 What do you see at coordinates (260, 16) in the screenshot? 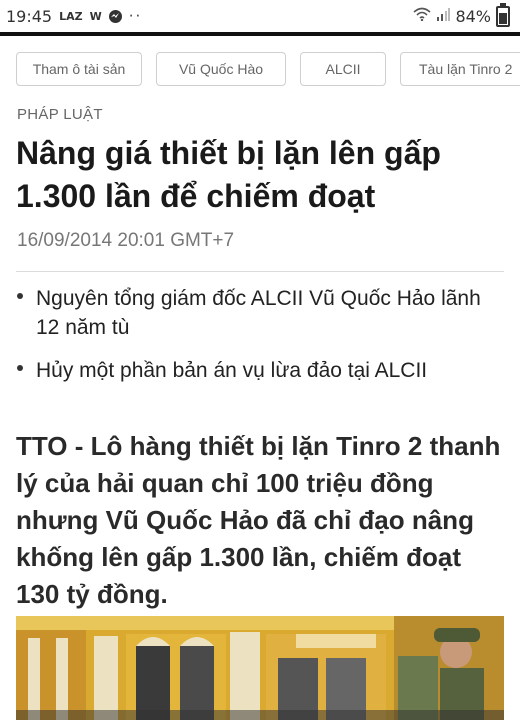
I see `status-bar: 19:45 LAZ W ·· 84%` at bounding box center [260, 16].